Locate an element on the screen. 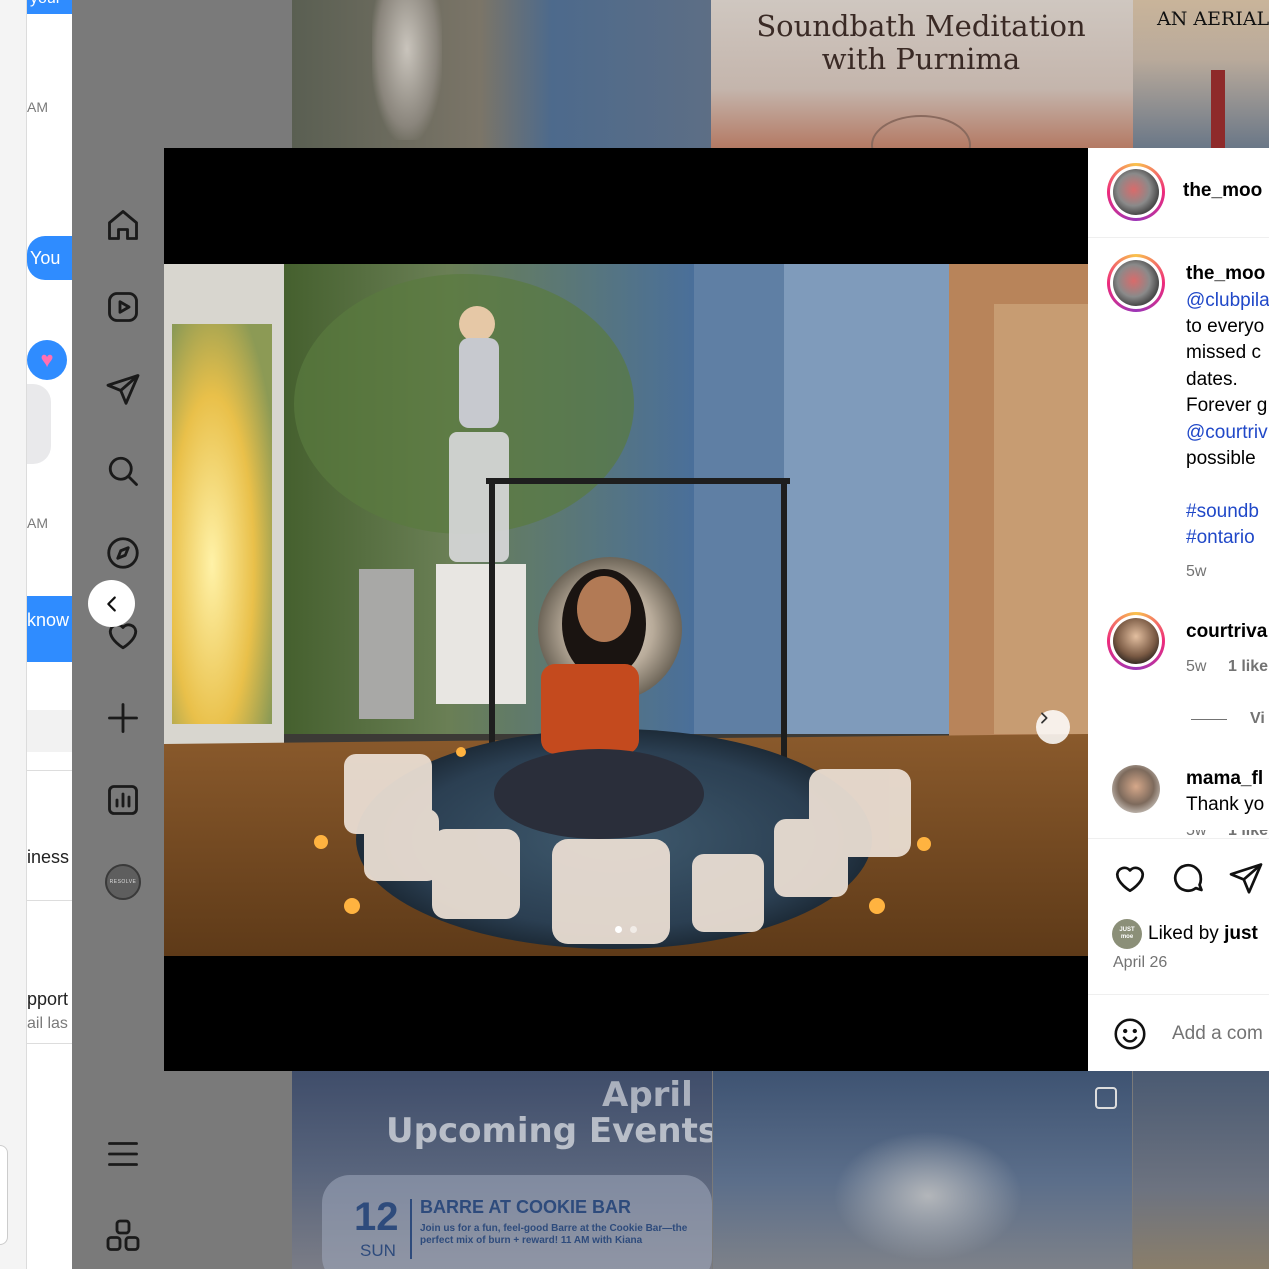  header-username: the_moo is located at coordinates (1222, 191).